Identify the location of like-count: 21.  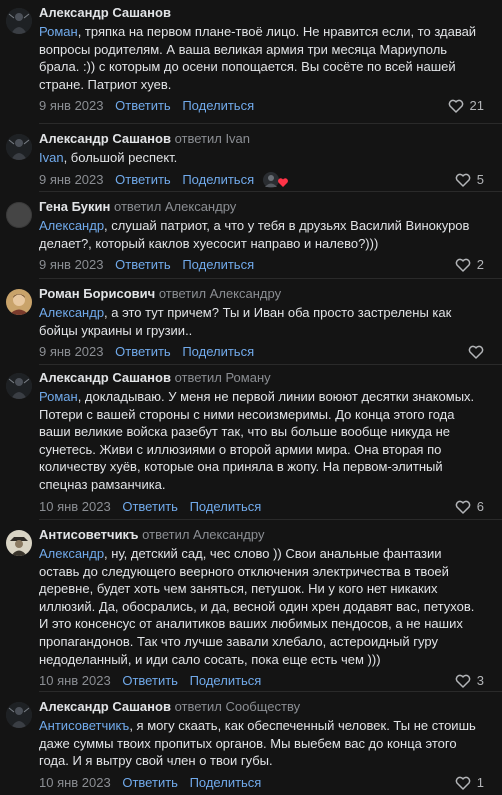
(476, 106).